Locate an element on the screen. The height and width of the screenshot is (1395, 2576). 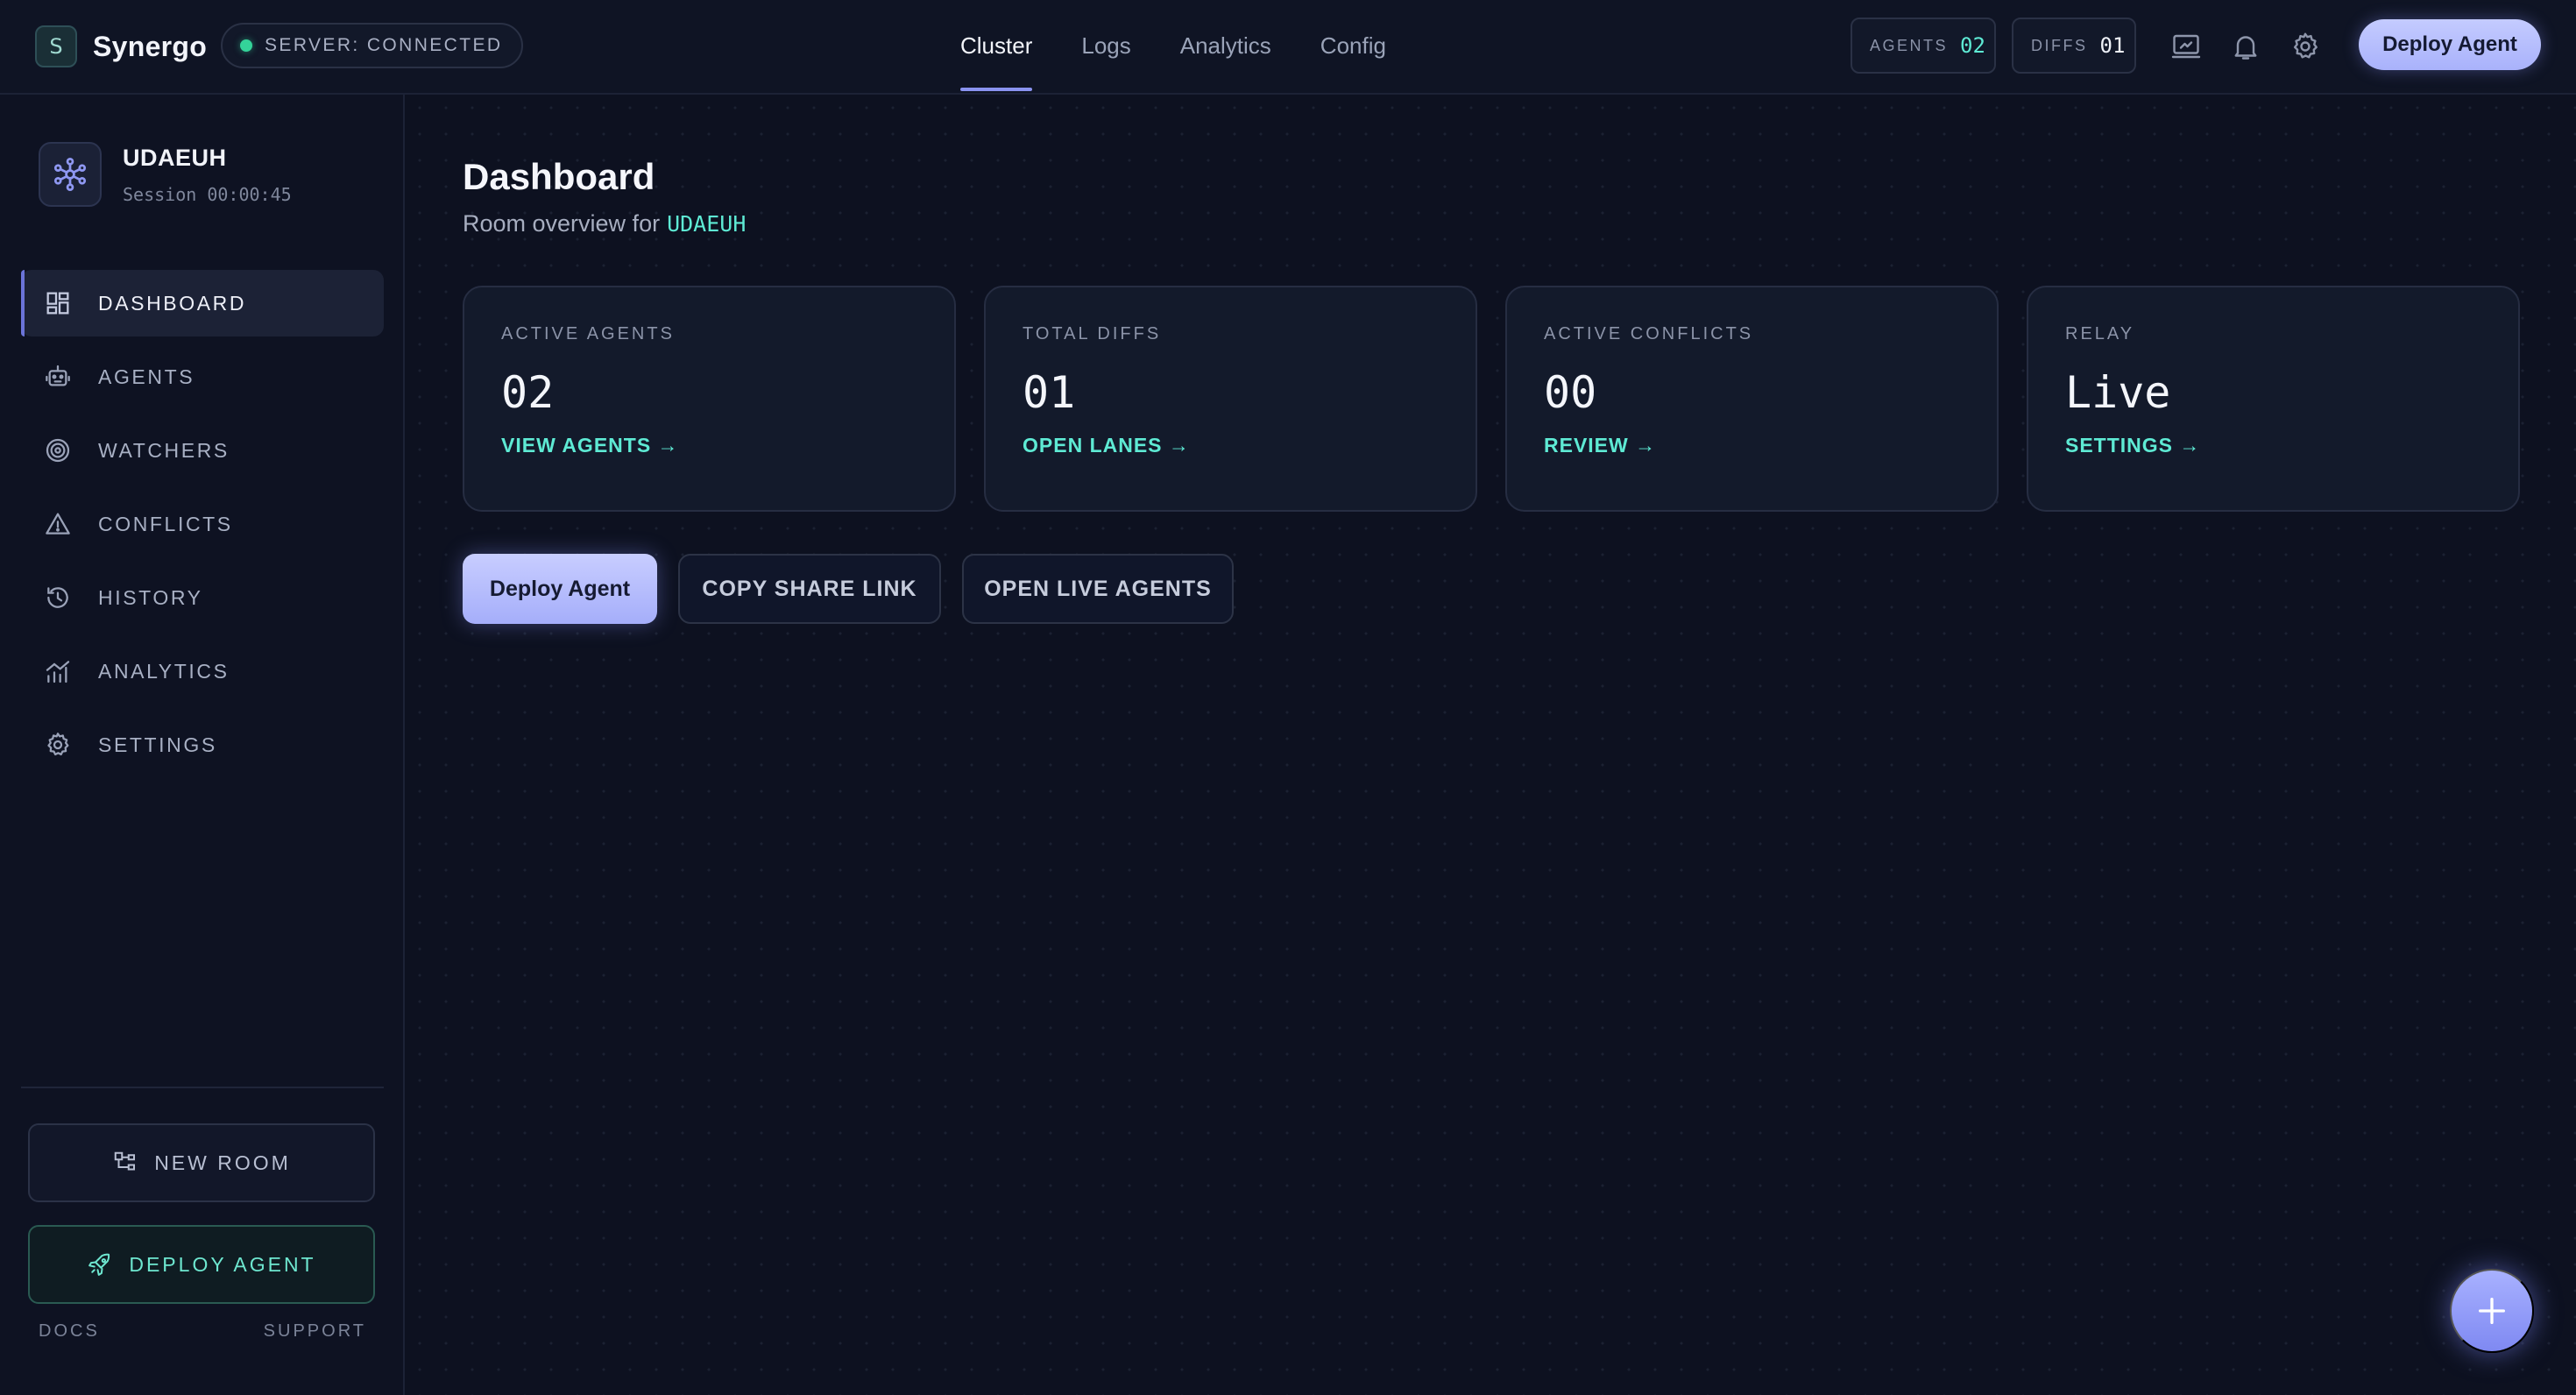
agents-counter: AGENTS 02 is located at coordinates (1923, 46).